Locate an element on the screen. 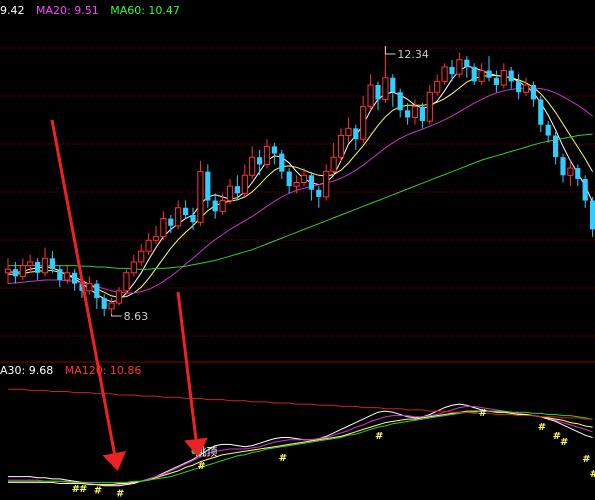  indicator-line-green is located at coordinates (300, 446).